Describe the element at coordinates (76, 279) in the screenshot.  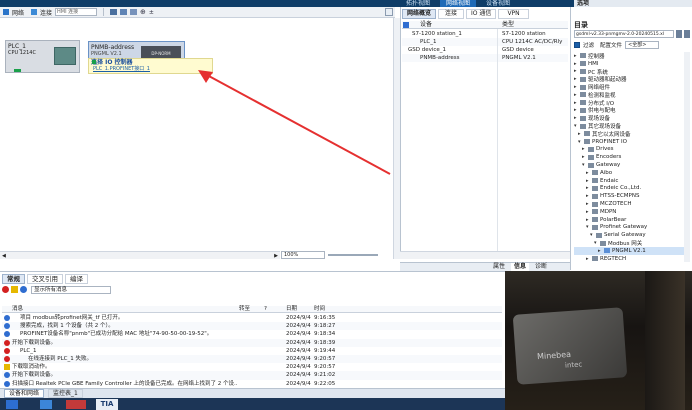
I see `tab-compile: 编译` at that location.